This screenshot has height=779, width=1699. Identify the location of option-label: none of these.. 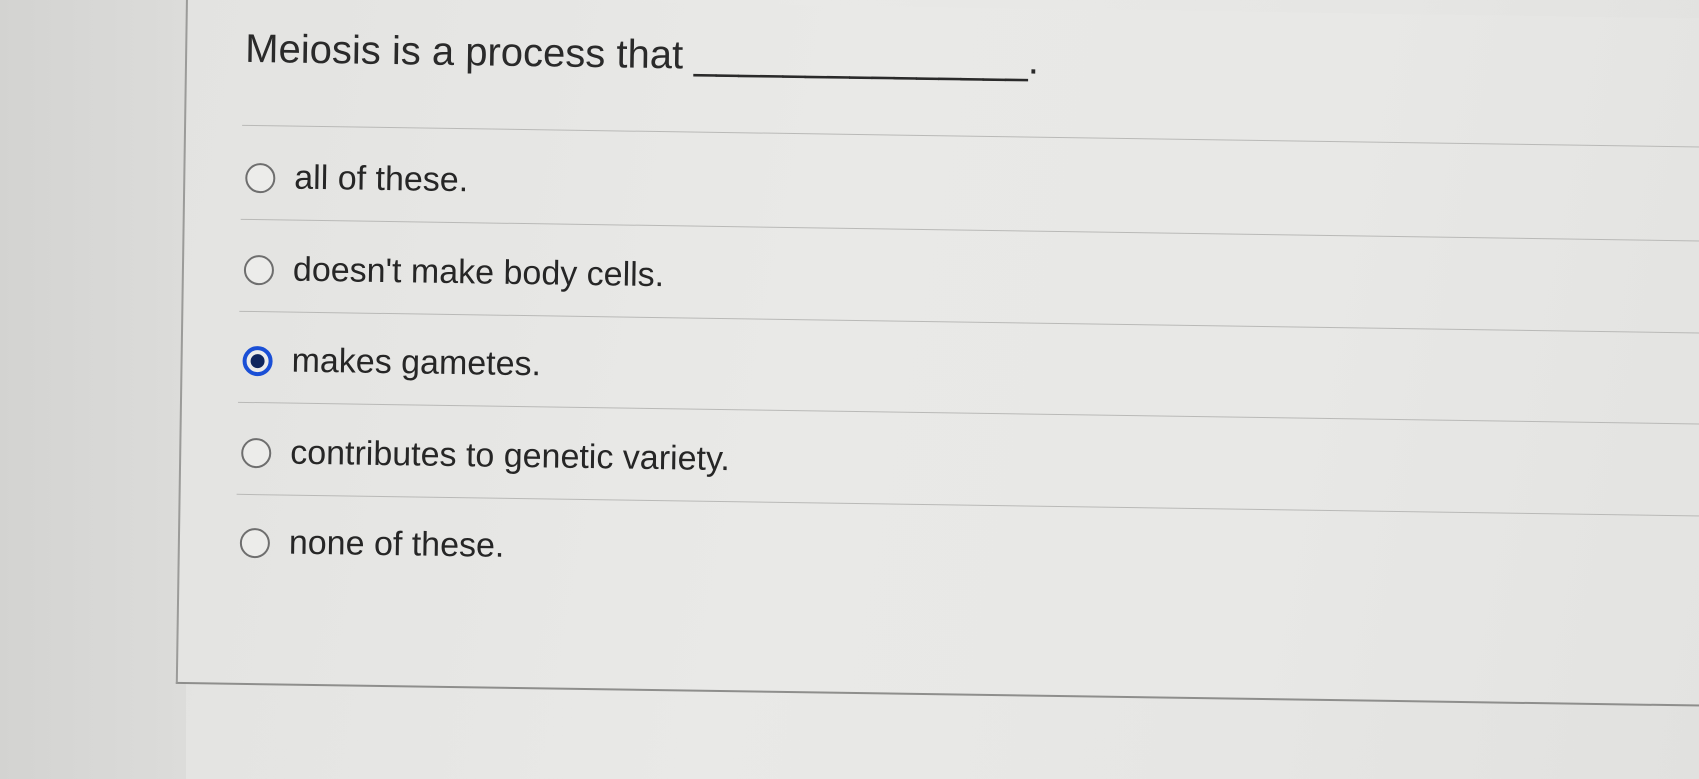
(396, 544).